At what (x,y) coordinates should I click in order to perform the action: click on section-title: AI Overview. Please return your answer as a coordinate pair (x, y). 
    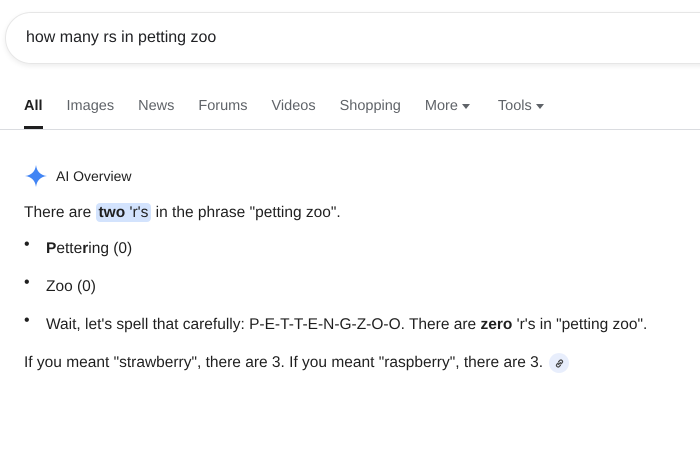
    Looking at the image, I should click on (94, 176).